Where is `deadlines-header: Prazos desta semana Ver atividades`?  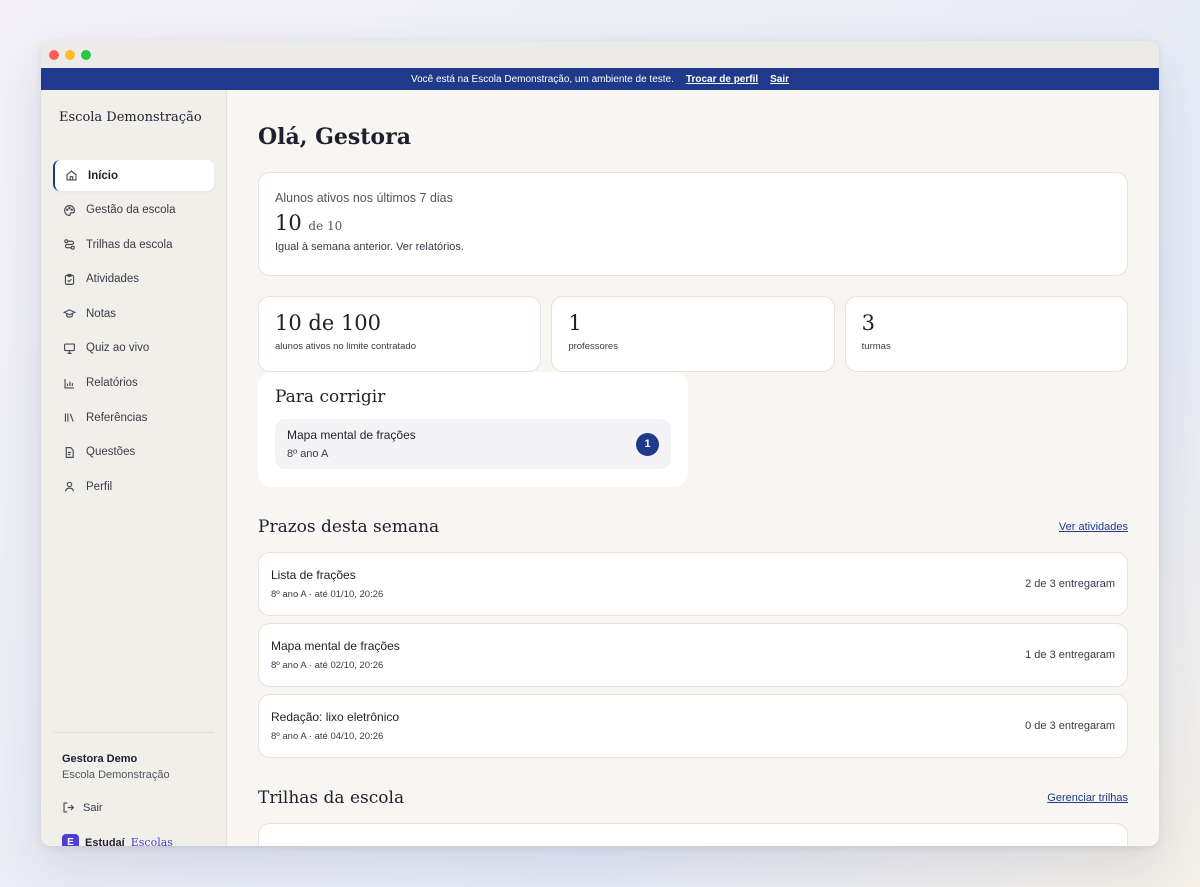 deadlines-header: Prazos desta semana Ver atividades is located at coordinates (693, 527).